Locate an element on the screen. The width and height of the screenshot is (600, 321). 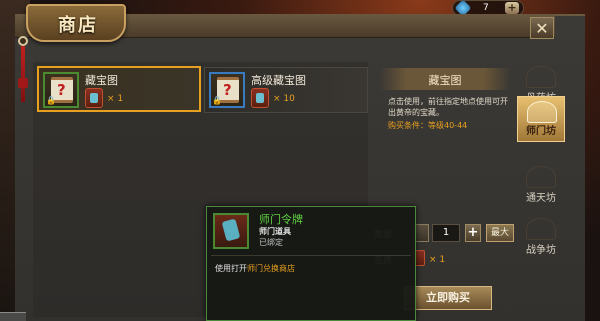
tab-war-shop: 战争坊 is located at coordinates (541, 237).